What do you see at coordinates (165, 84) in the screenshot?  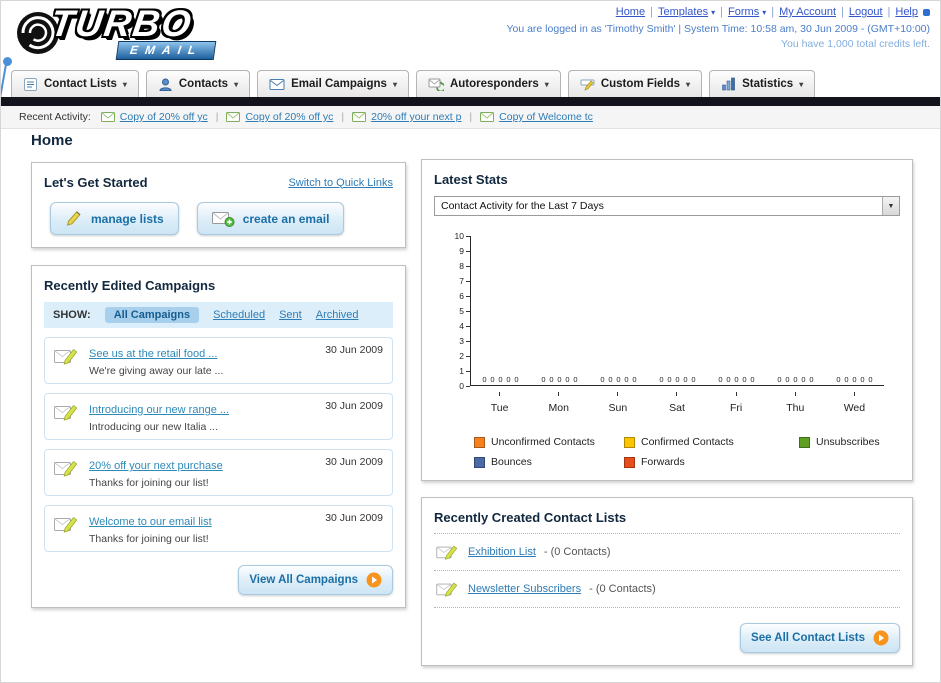 I see `contacts-icon` at bounding box center [165, 84].